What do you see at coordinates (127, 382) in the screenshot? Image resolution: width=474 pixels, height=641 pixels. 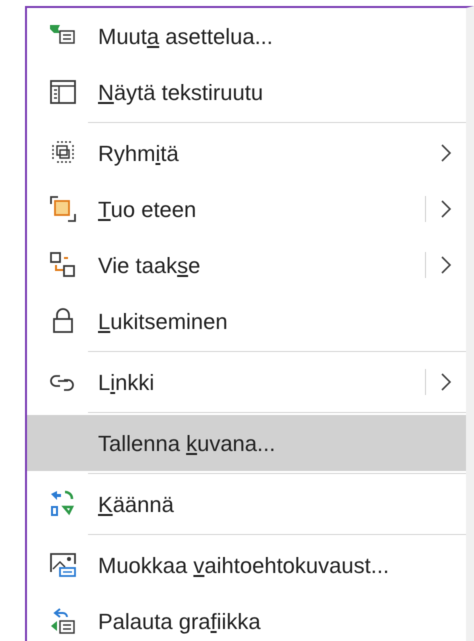 I see `menu-item-label: Linkki` at bounding box center [127, 382].